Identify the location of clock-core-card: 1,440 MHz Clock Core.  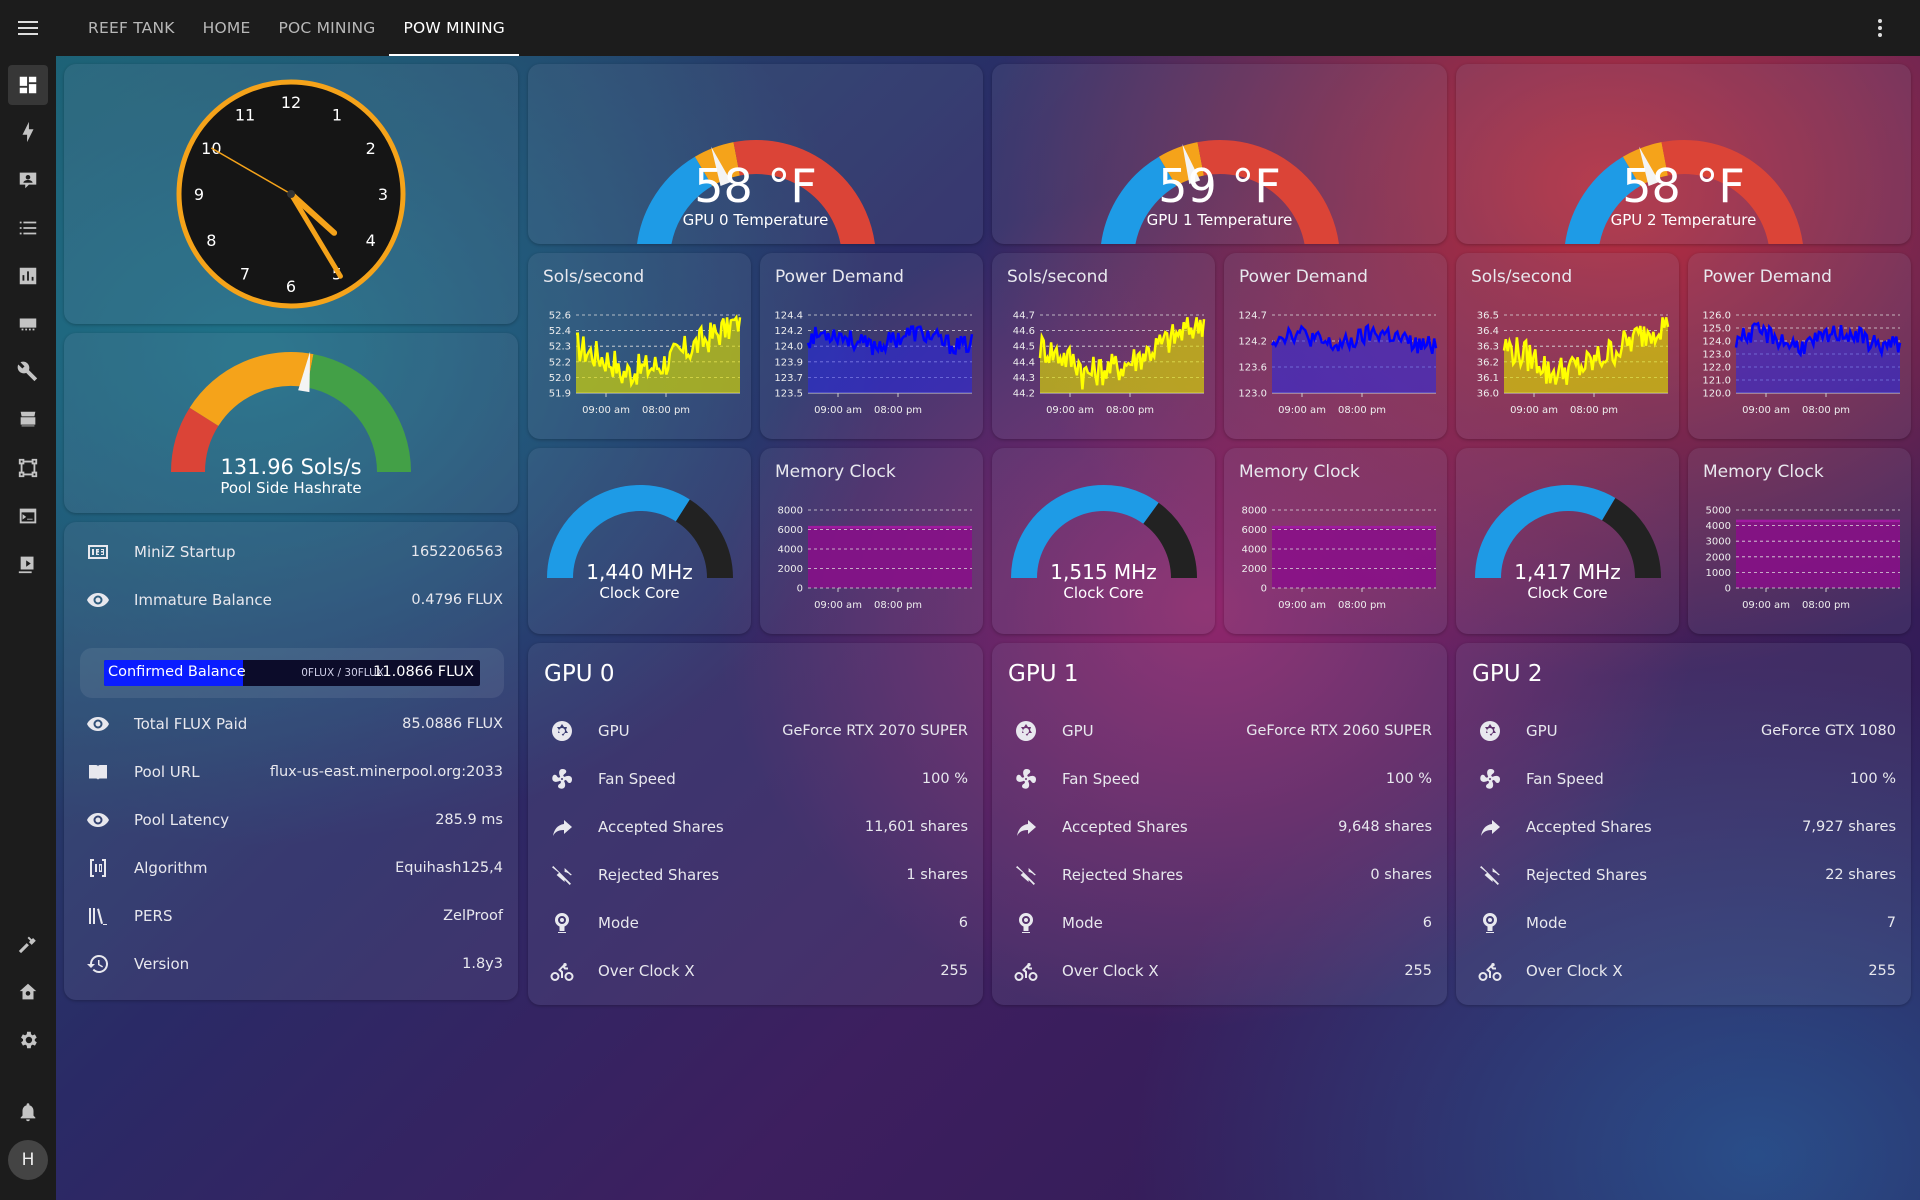
(639, 541).